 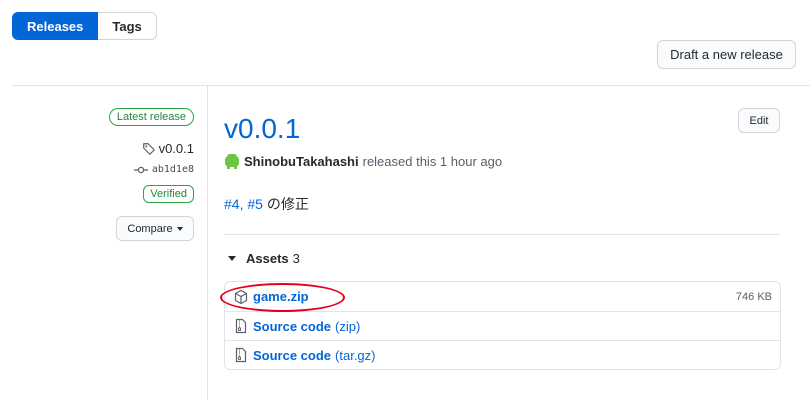 What do you see at coordinates (285, 204) in the screenshot?
I see `notes-text: の修正` at bounding box center [285, 204].